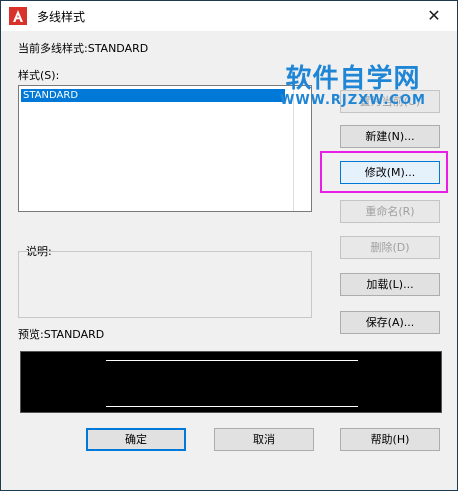 Image resolution: width=458 pixels, height=491 pixels. I want to click on preview-line-bottom, so click(232, 406).